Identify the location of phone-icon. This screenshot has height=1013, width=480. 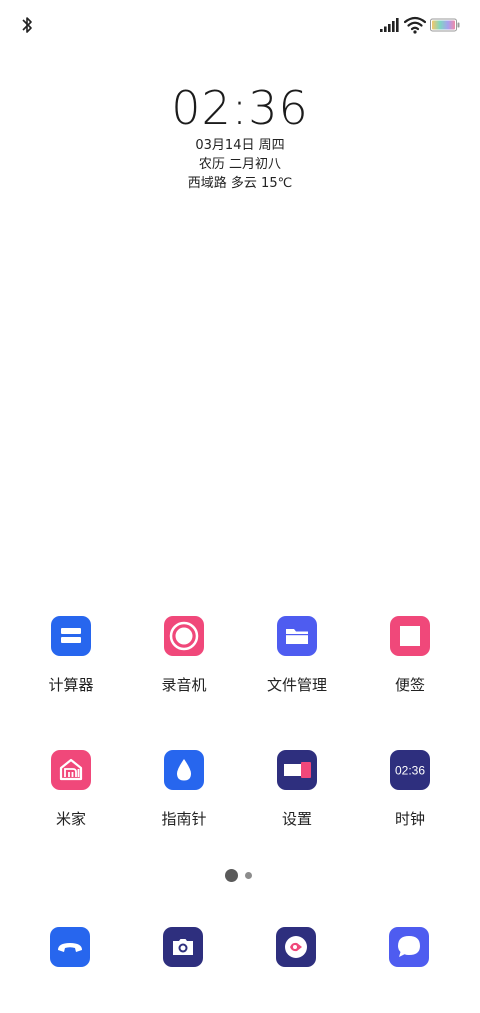
(70, 947).